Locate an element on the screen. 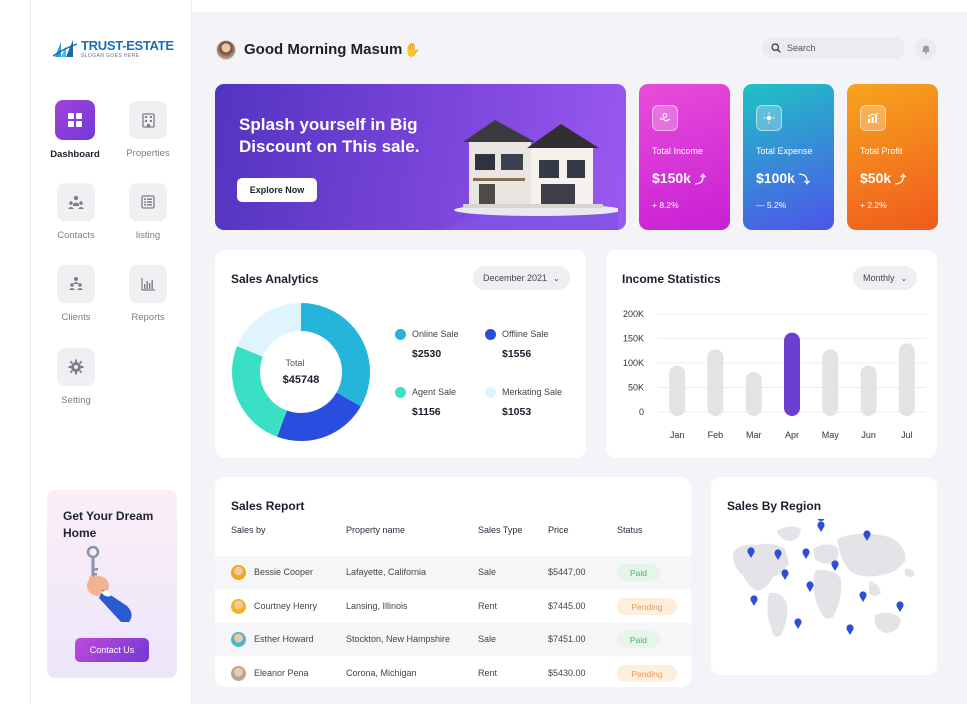 The height and width of the screenshot is (704, 967). building-icon is located at coordinates (148, 120).